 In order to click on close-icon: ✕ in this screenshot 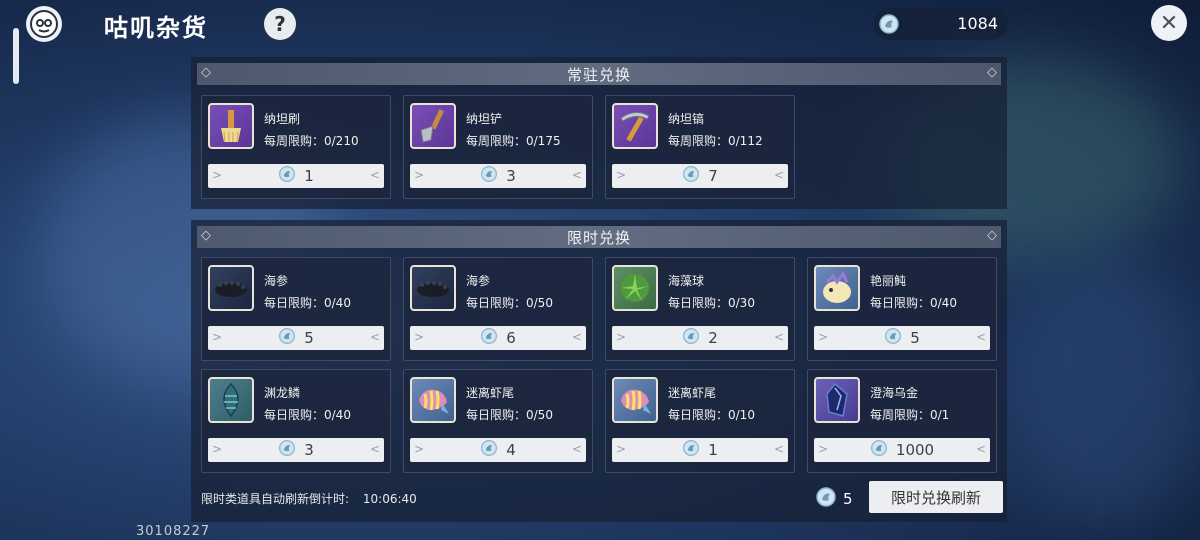, I will do `click(1169, 23)`.